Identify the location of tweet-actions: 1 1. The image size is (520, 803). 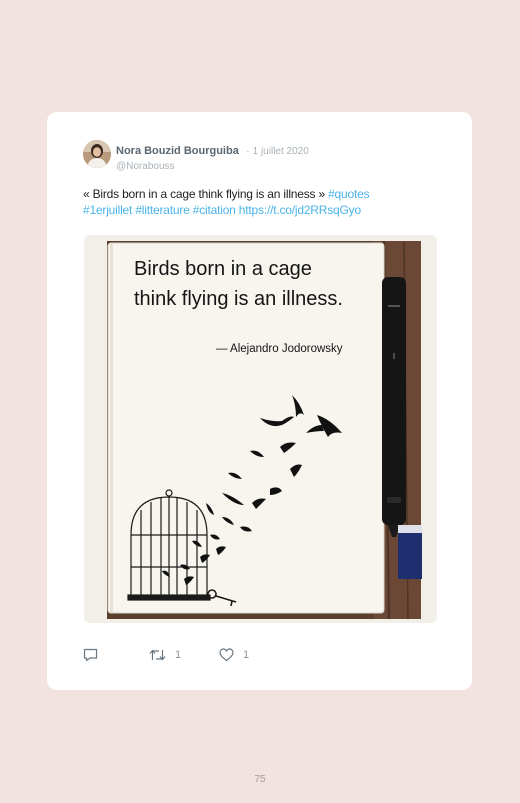
(193, 655).